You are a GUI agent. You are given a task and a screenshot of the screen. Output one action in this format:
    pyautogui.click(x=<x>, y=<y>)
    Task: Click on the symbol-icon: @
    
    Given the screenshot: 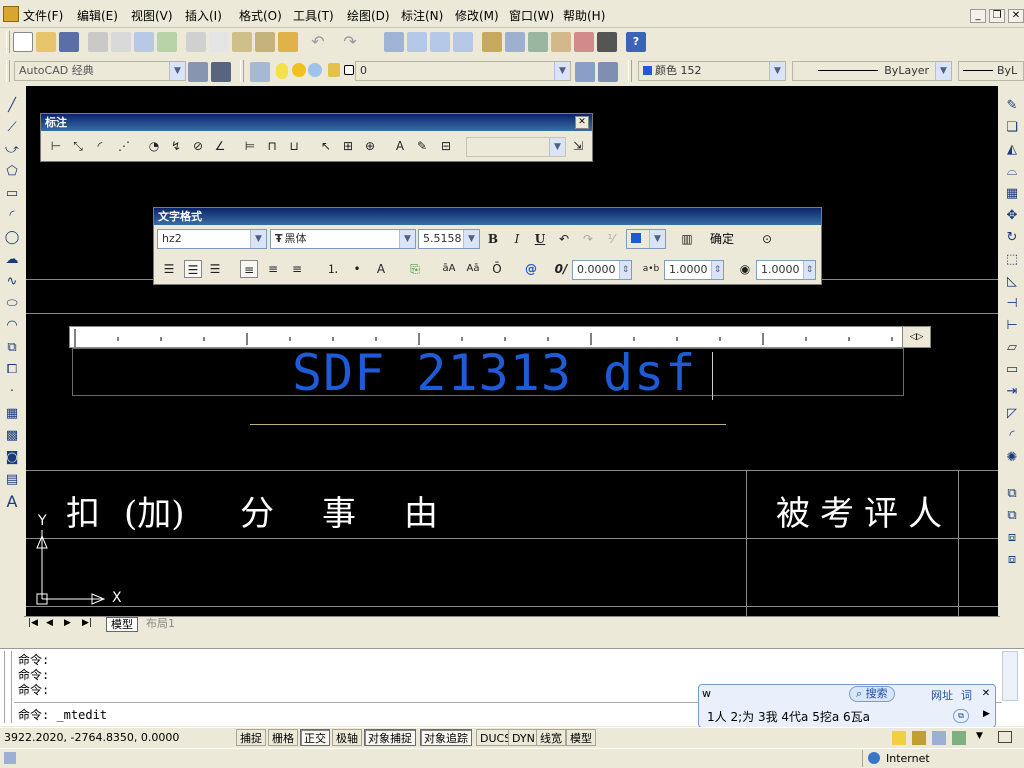 What is the action you would take?
    pyautogui.click(x=531, y=269)
    